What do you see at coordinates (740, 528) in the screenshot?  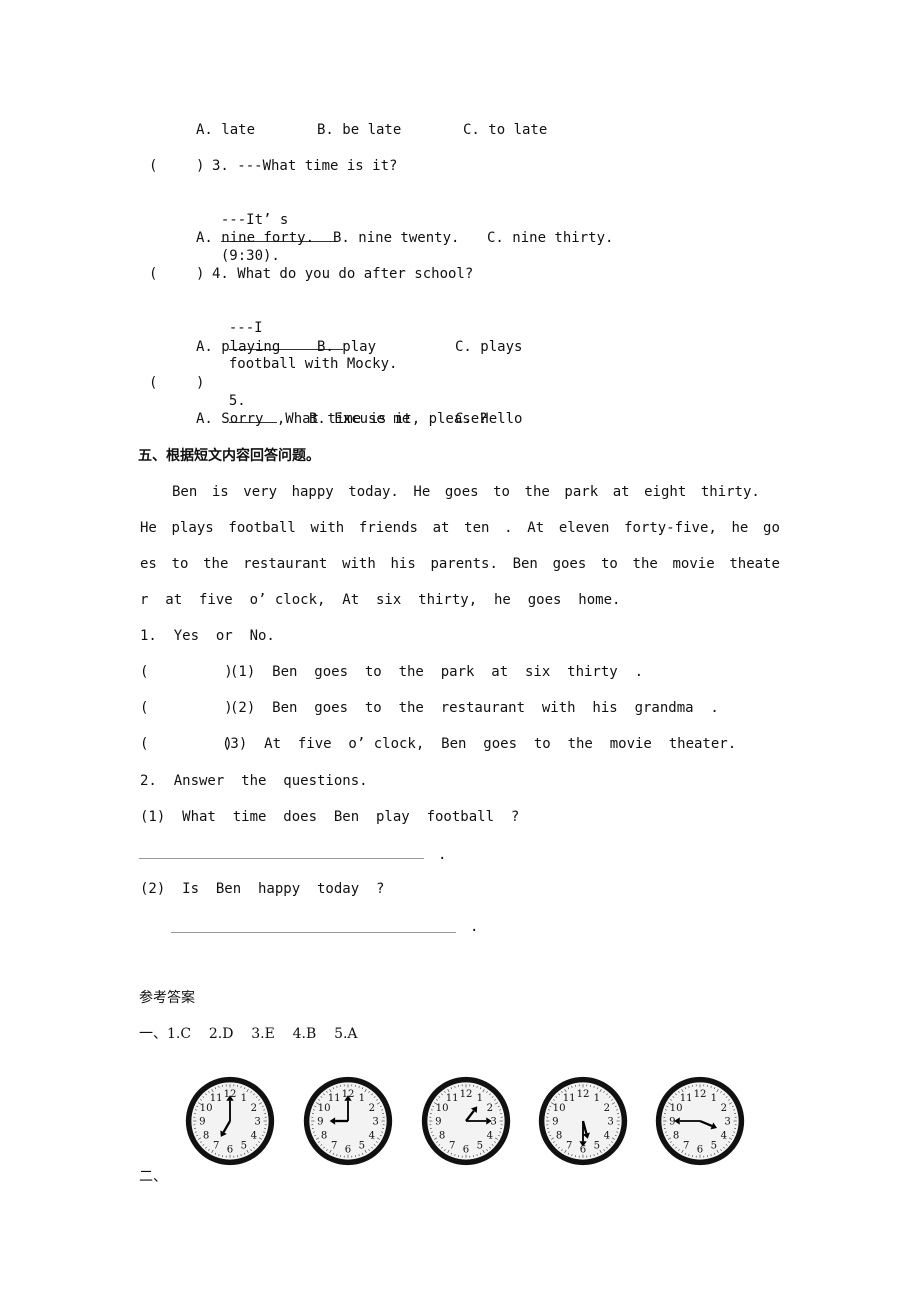 I see `passage-word: he` at bounding box center [740, 528].